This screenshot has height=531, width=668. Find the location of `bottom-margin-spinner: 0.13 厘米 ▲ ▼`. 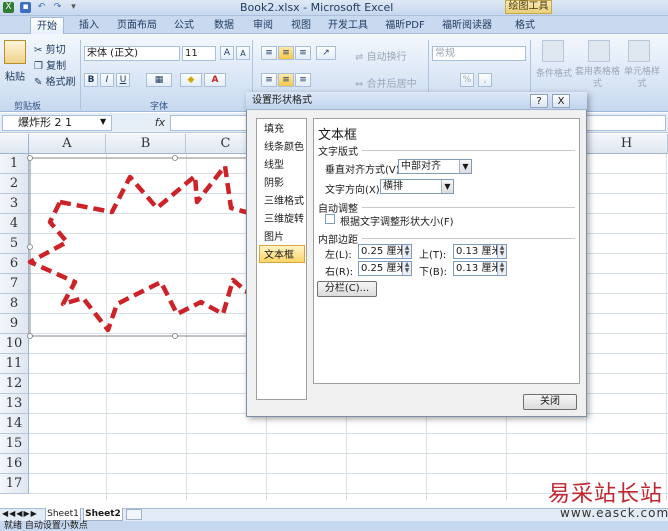

bottom-margin-spinner: 0.13 厘米 ▲ ▼ is located at coordinates (480, 268).